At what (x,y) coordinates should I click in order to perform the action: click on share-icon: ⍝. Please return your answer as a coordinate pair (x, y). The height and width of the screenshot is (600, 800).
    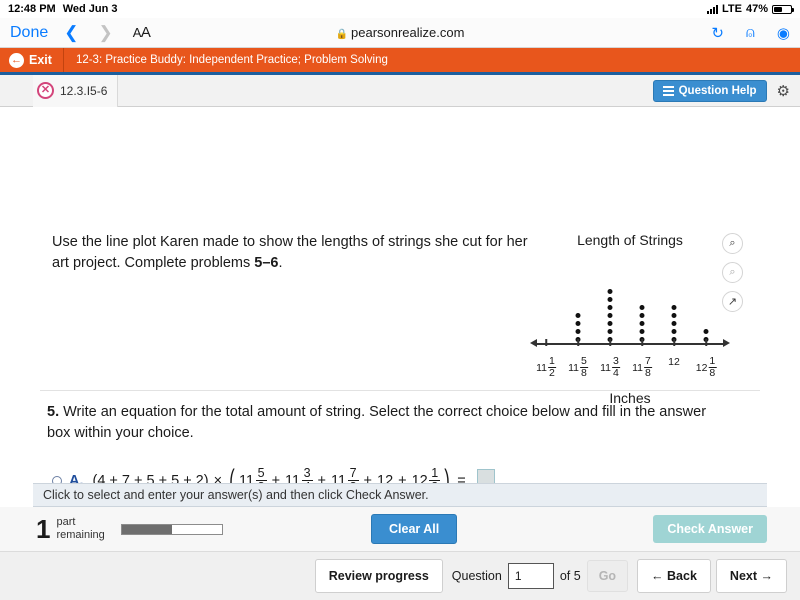
    Looking at the image, I should click on (750, 32).